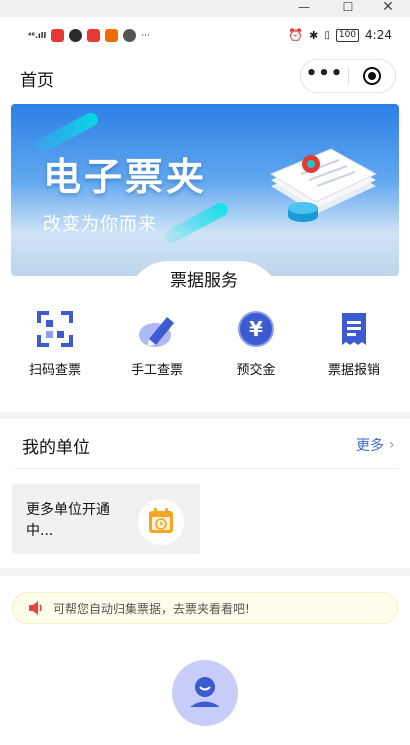 The height and width of the screenshot is (745, 410). Describe the element at coordinates (327, 35) in the screenshot. I see `vibrate-icon: ▯` at that location.